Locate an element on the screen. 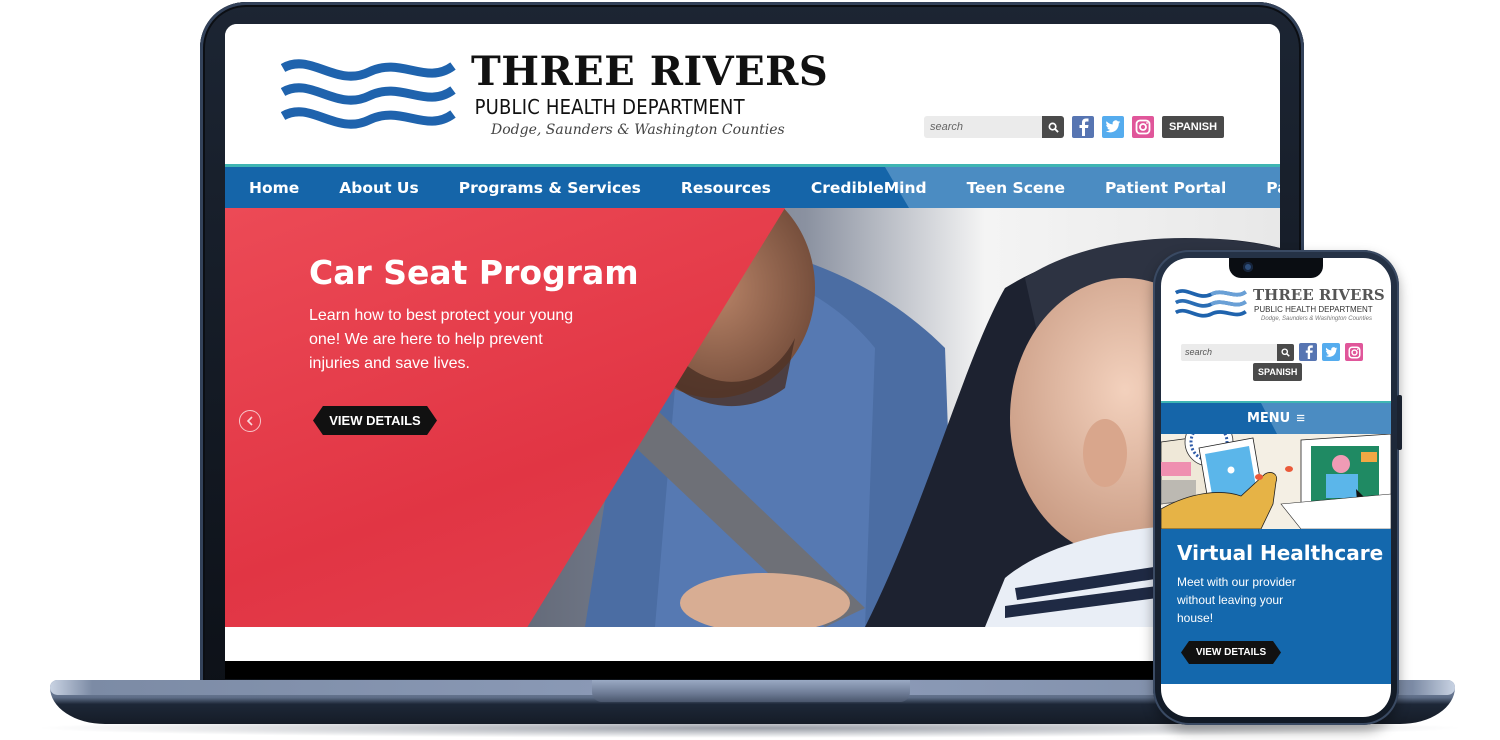  mobile-header-tools is located at coordinates (1272, 352).